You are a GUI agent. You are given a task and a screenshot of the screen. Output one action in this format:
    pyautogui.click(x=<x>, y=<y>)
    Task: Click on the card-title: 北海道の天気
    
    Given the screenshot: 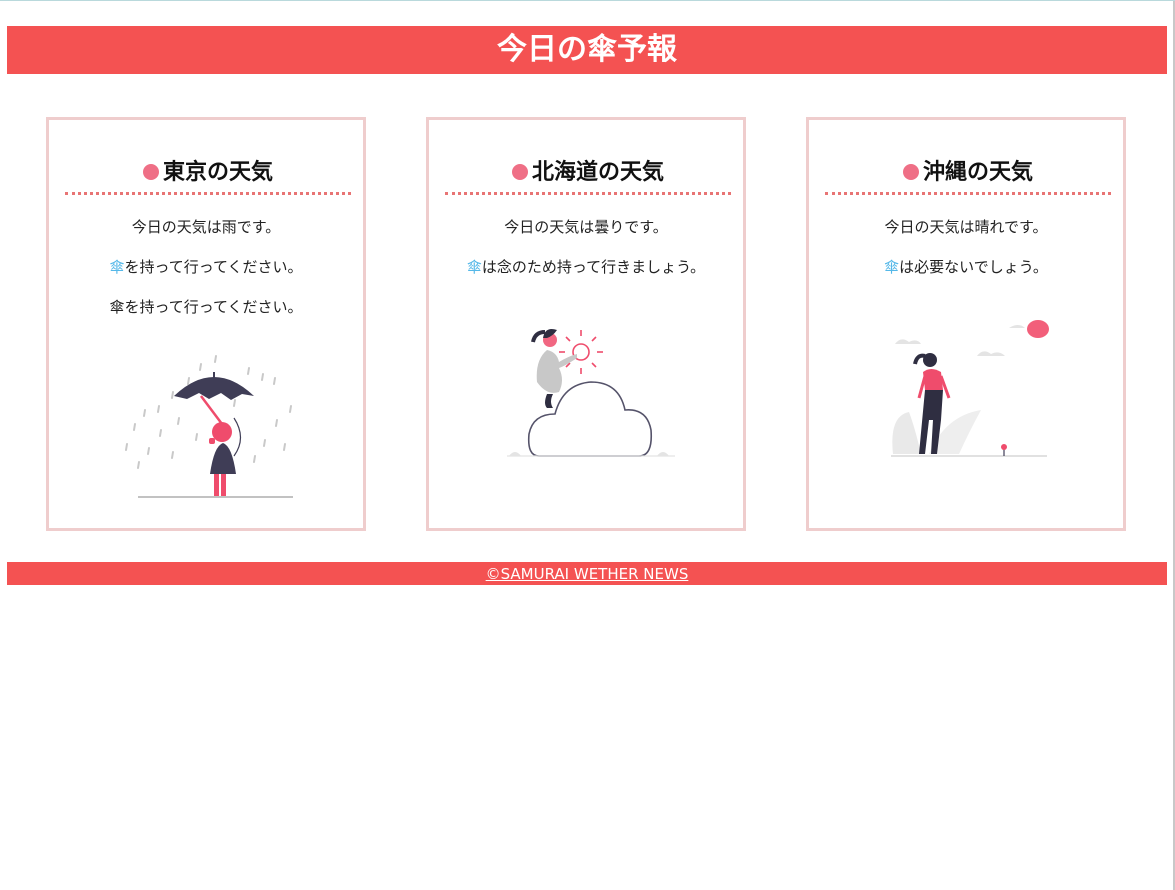 What is the action you would take?
    pyautogui.click(x=588, y=174)
    